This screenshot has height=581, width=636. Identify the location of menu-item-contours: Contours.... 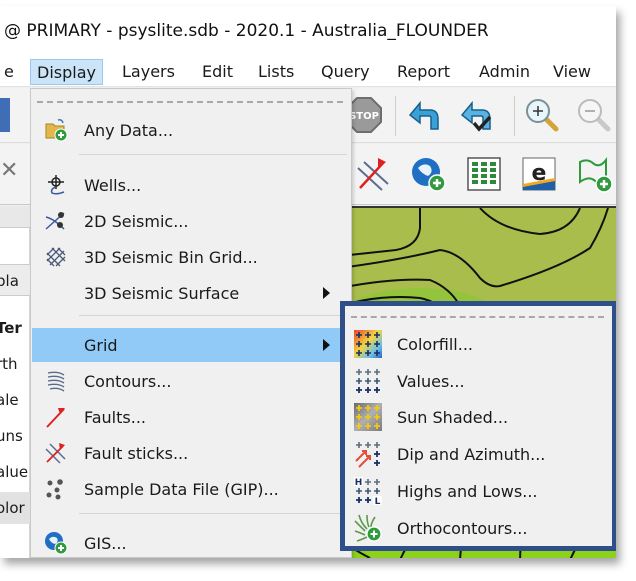
(191, 381).